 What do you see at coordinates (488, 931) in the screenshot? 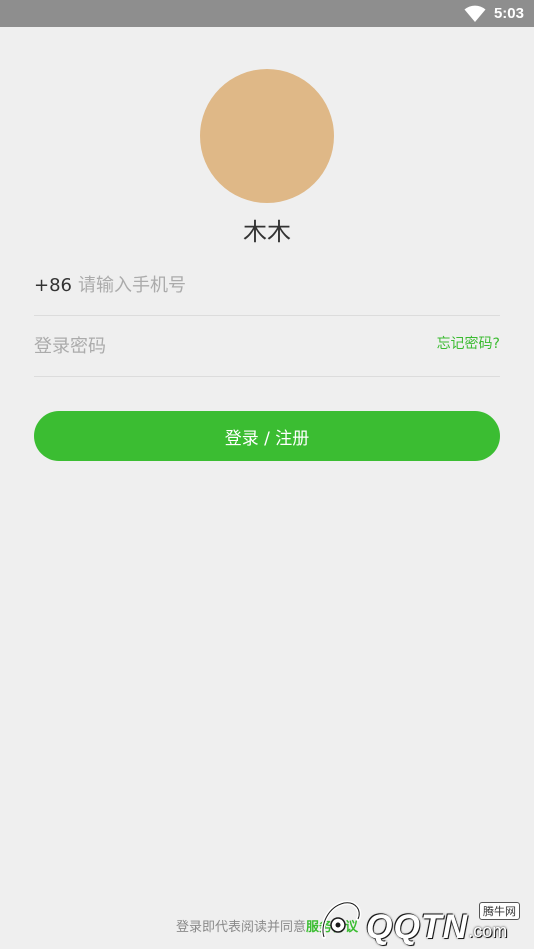
I see `watermark-suffix: .com` at bounding box center [488, 931].